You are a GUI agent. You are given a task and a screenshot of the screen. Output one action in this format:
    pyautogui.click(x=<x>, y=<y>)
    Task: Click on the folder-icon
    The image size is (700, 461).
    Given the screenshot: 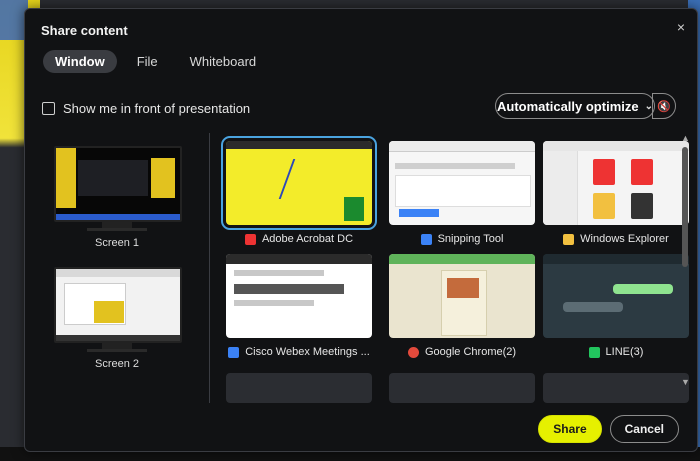 What is the action you would take?
    pyautogui.click(x=569, y=239)
    